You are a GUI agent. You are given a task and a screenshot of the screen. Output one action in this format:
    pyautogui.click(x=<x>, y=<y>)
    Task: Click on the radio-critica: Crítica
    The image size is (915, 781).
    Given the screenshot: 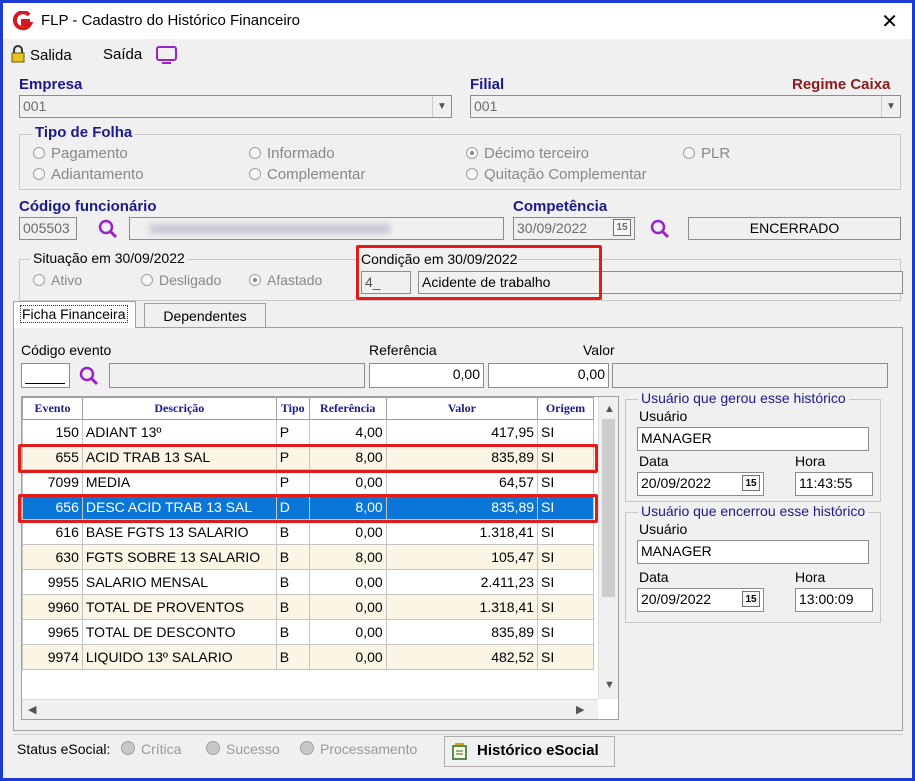 What is the action you would take?
    pyautogui.click(x=151, y=749)
    